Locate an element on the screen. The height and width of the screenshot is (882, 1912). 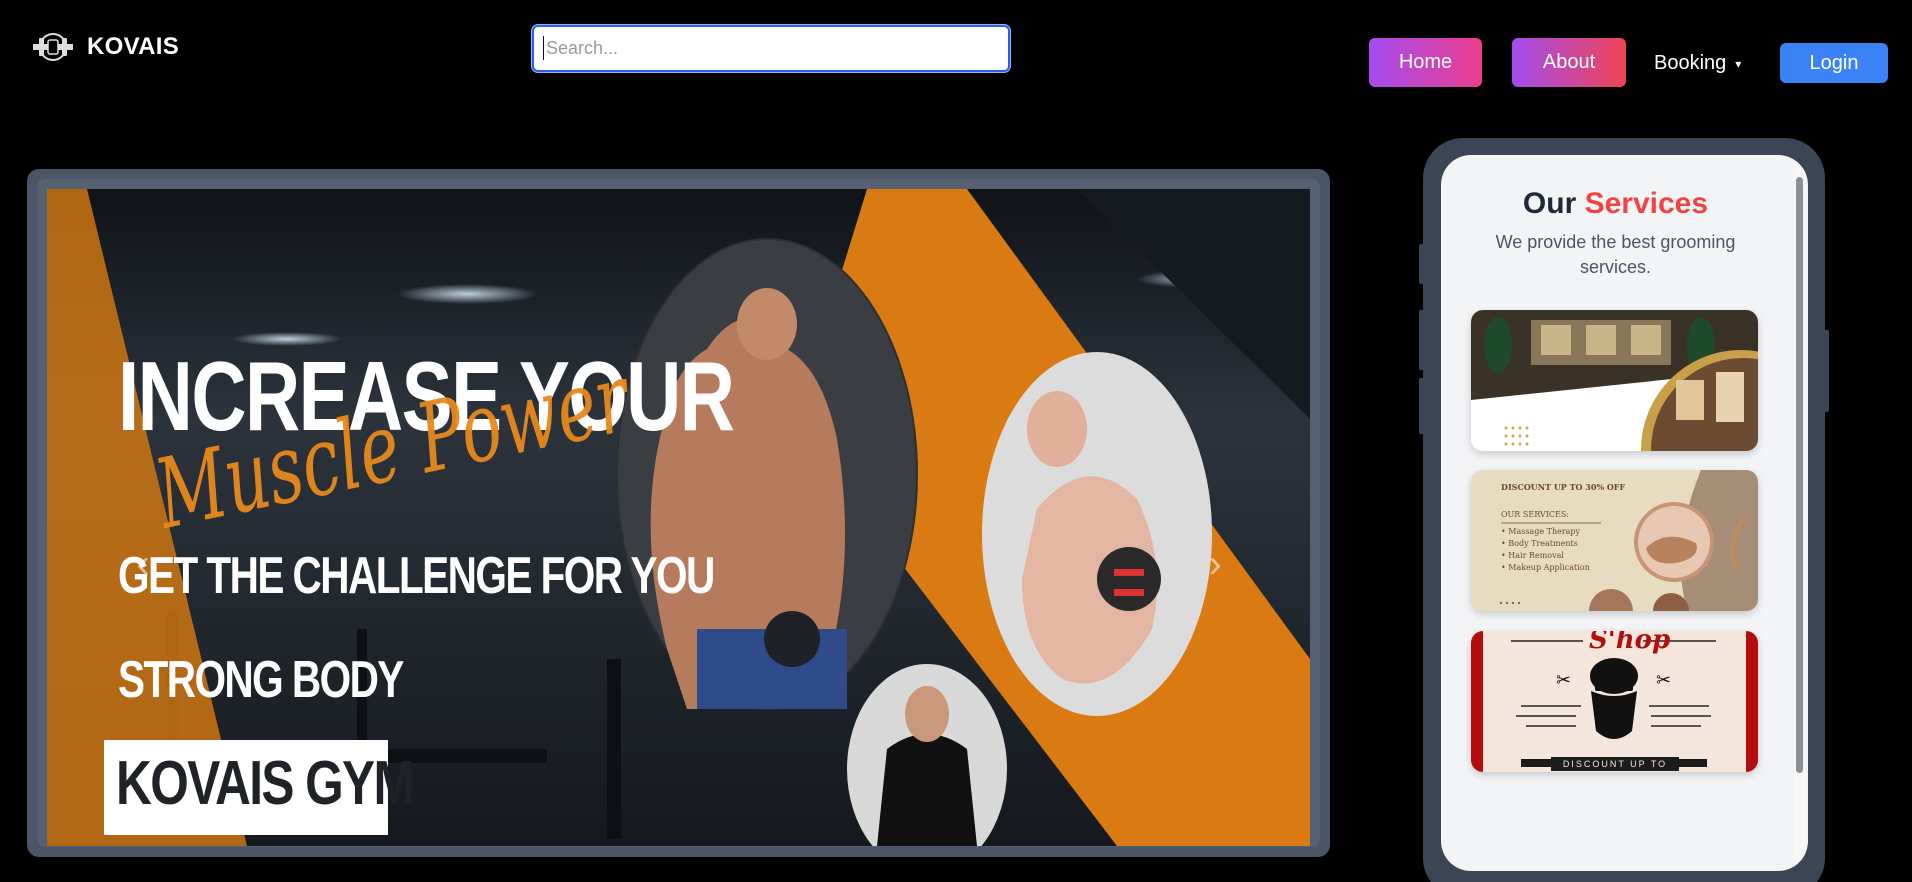
text-cursor is located at coordinates (543, 48).